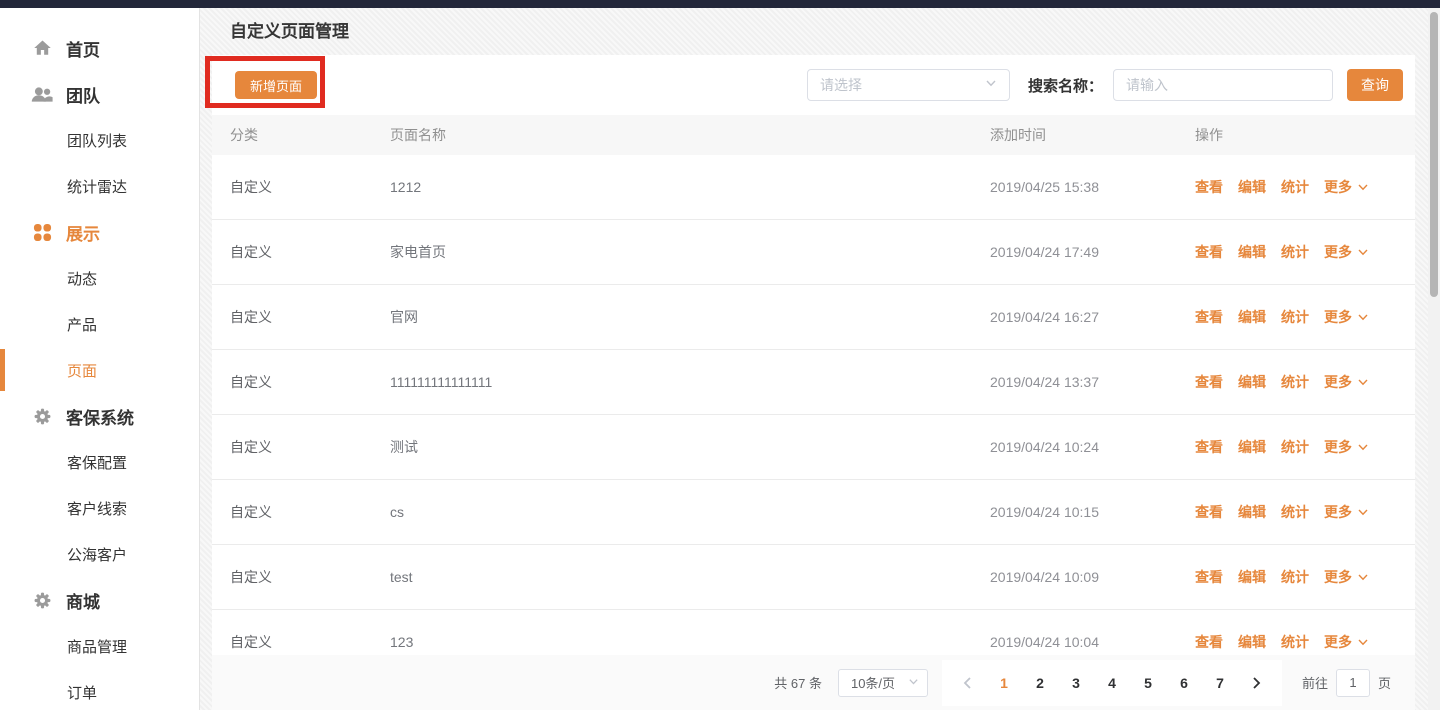 This screenshot has width=1440, height=710. Describe the element at coordinates (99, 462) in the screenshot. I see `sidebar-item-care-config: 客保配置` at that location.